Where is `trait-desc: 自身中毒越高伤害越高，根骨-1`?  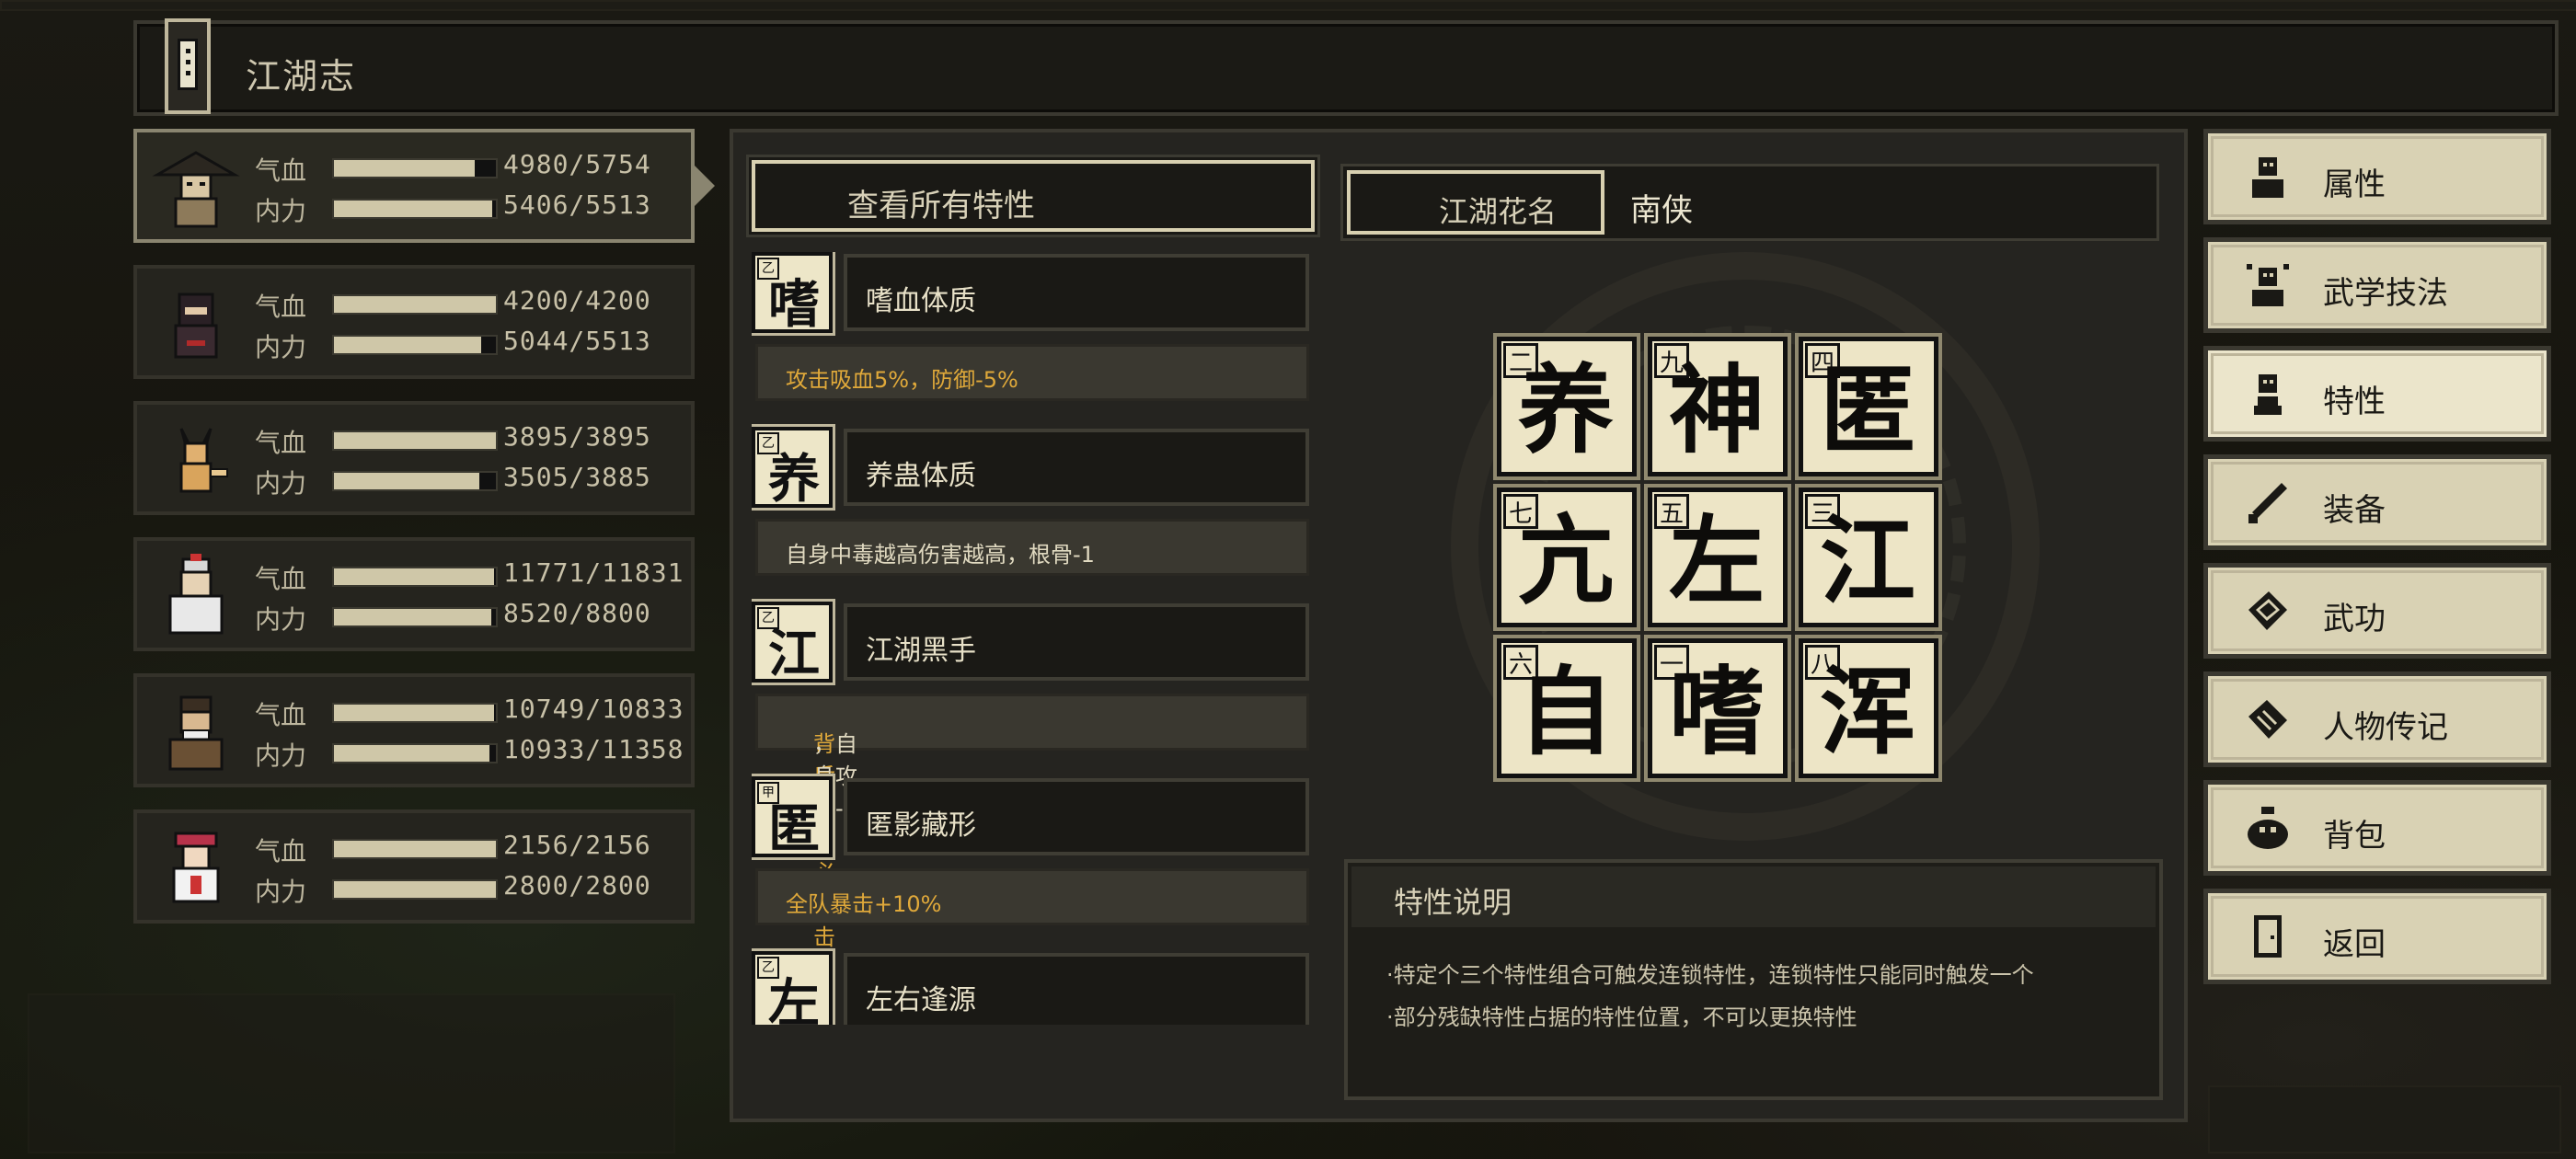
trait-desc: 自身中毒越高伤害越高，根骨-1 is located at coordinates (940, 555).